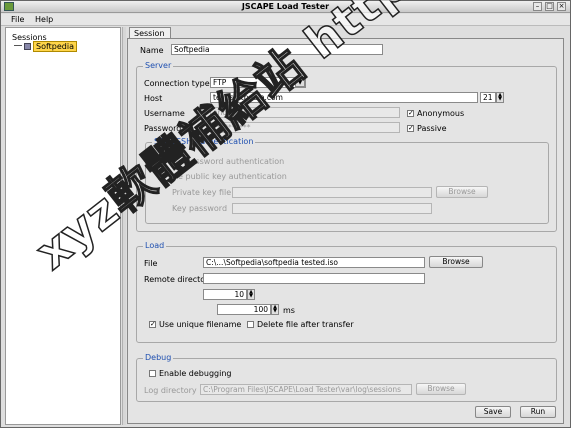 The height and width of the screenshot is (428, 571). What do you see at coordinates (170, 390) in the screenshot?
I see `log-directory-label: Log directory` at bounding box center [170, 390].